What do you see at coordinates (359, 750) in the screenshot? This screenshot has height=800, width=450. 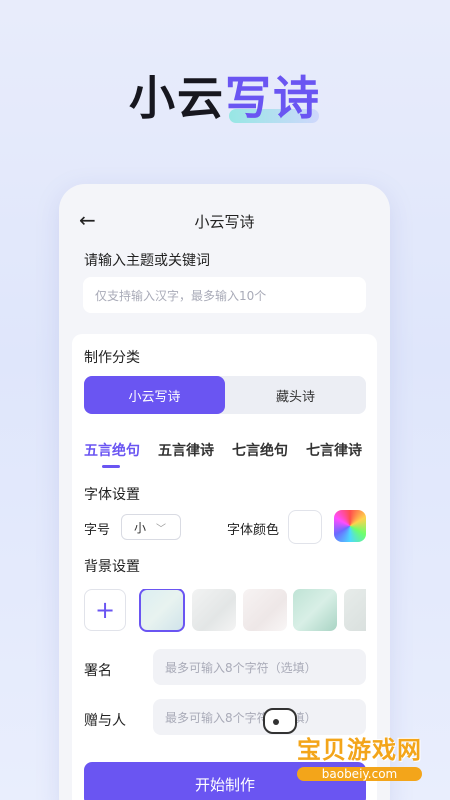 I see `watermark-title: 宝贝游戏网` at bounding box center [359, 750].